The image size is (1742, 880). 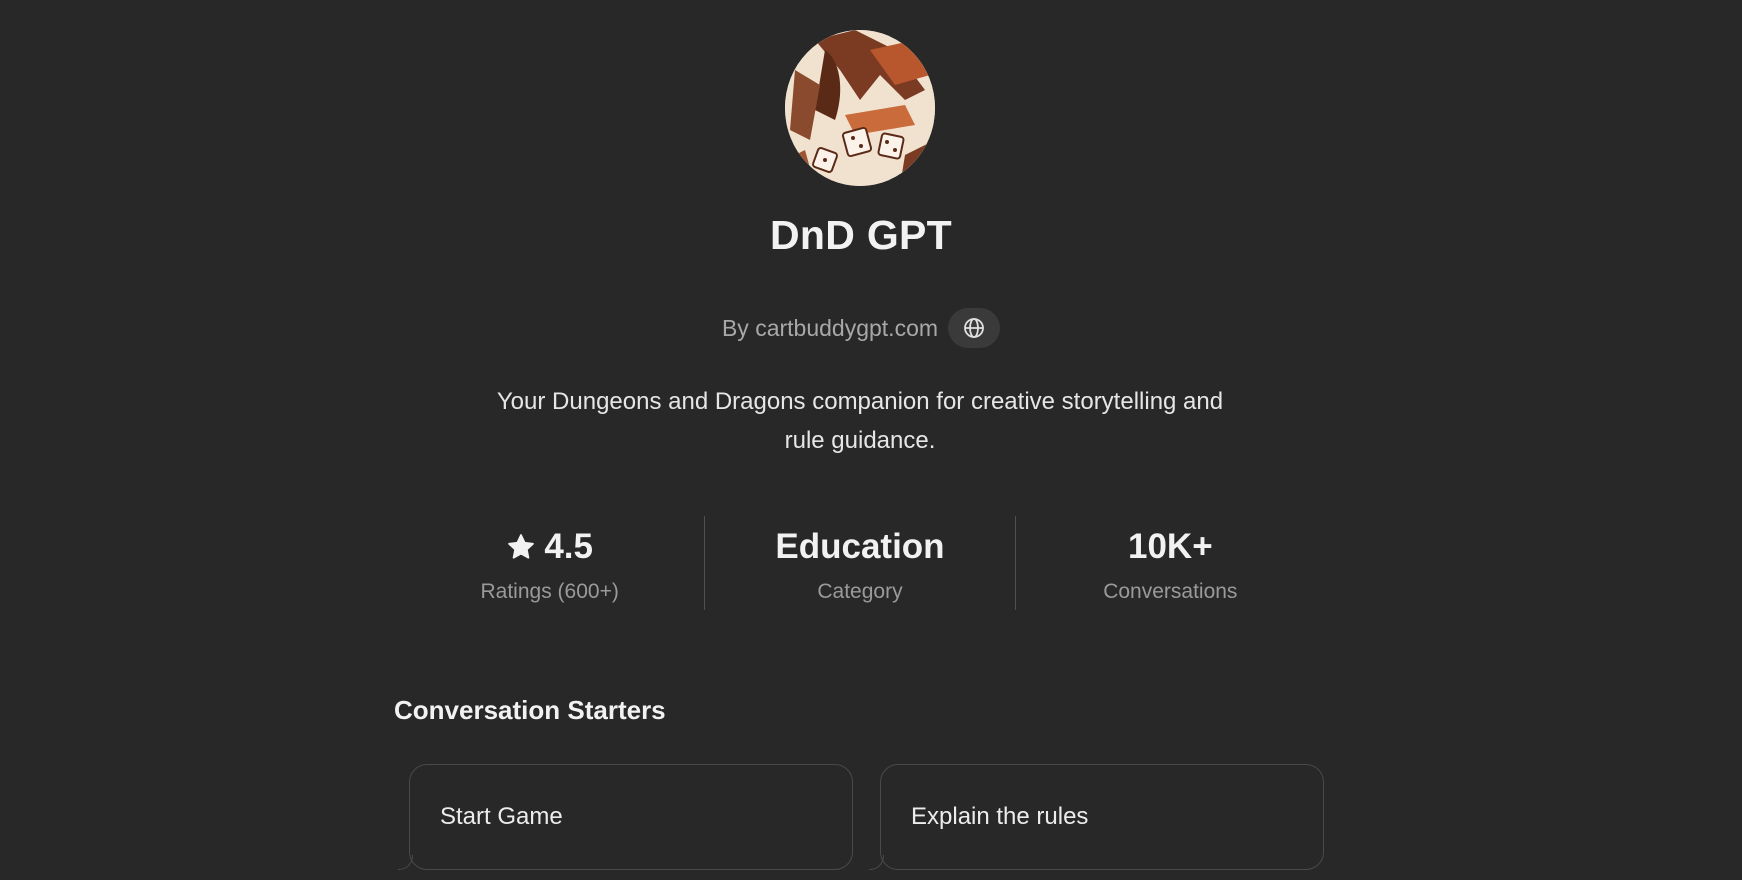 What do you see at coordinates (1170, 591) in the screenshot?
I see `conversations-label: Conversations` at bounding box center [1170, 591].